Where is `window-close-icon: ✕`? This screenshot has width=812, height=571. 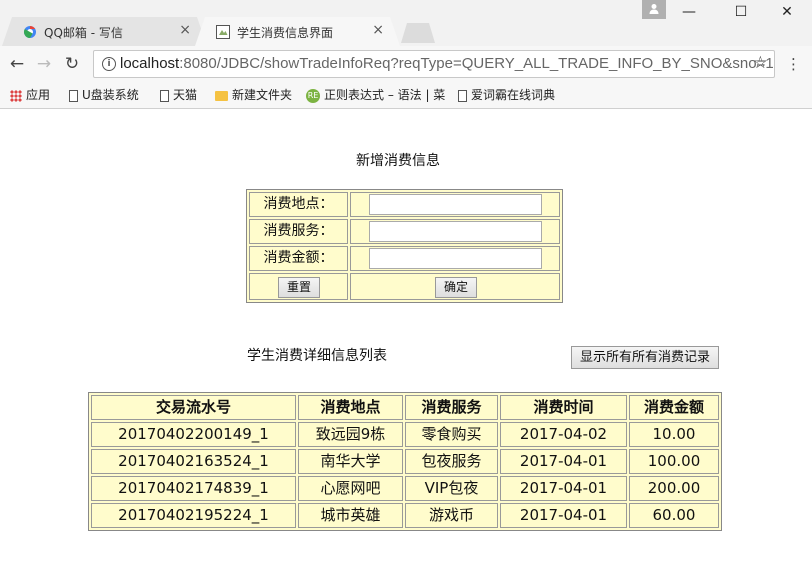 window-close-icon: ✕ is located at coordinates (787, 12).